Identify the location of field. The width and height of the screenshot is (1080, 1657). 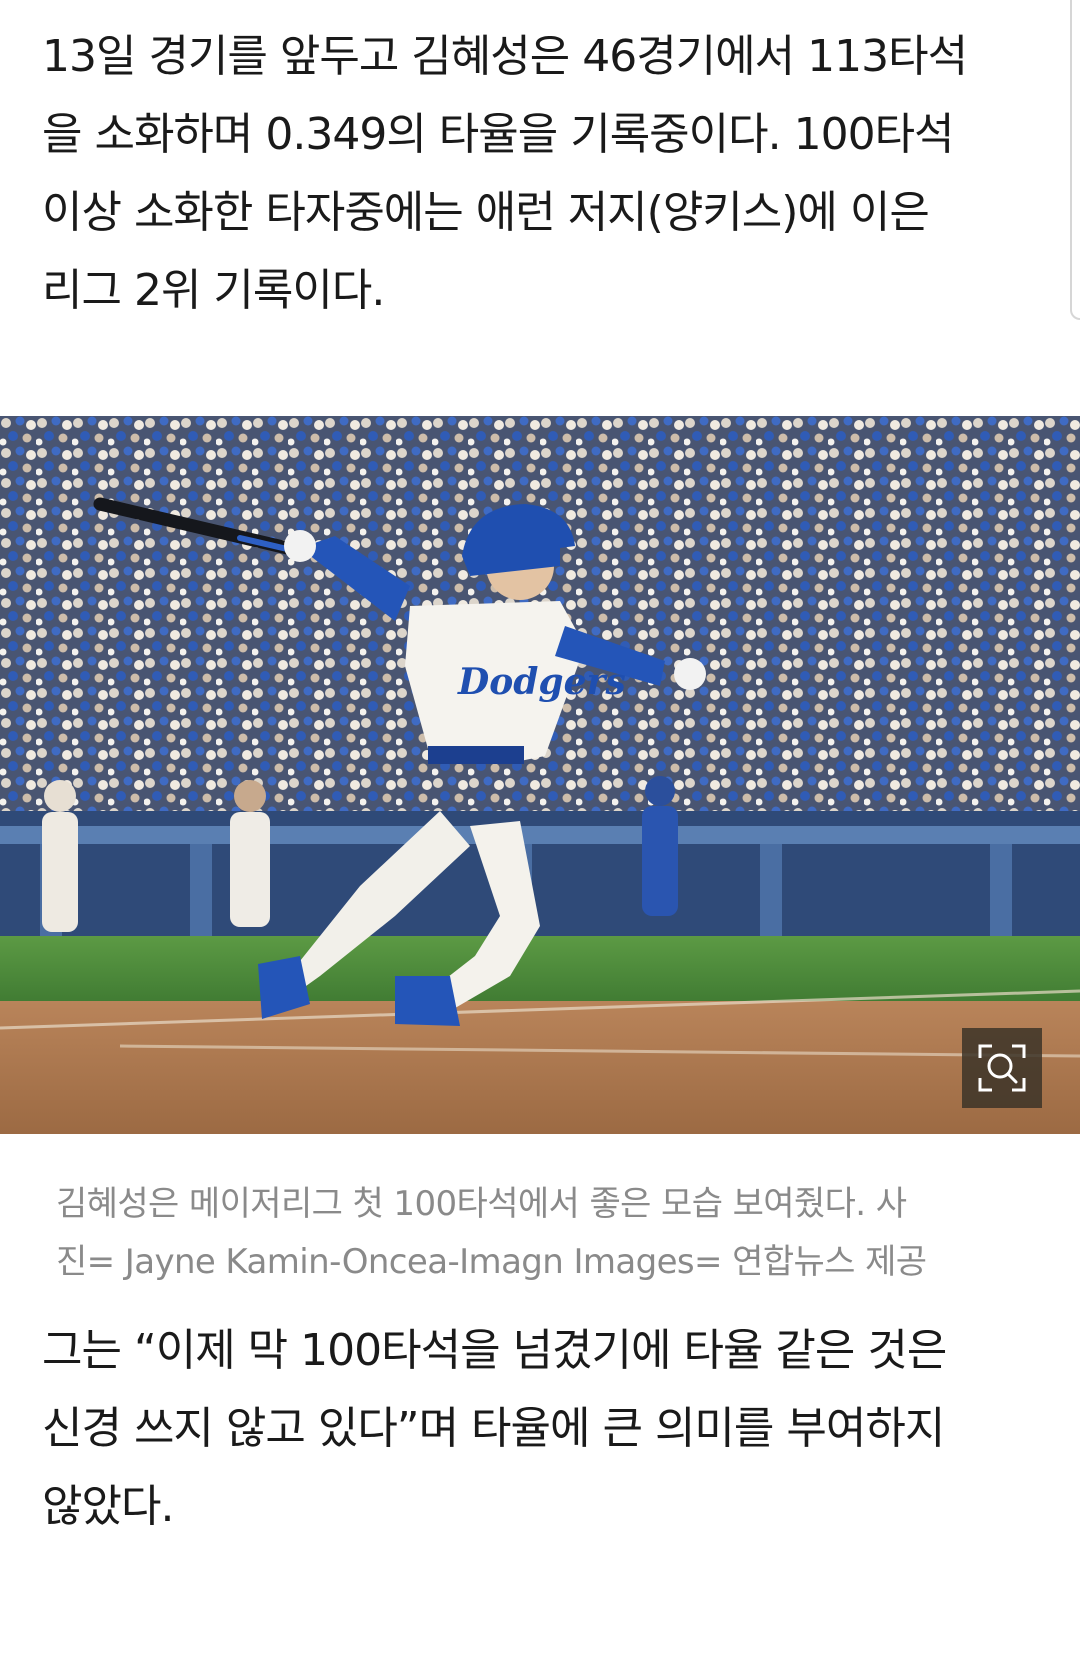
(540, 1035).